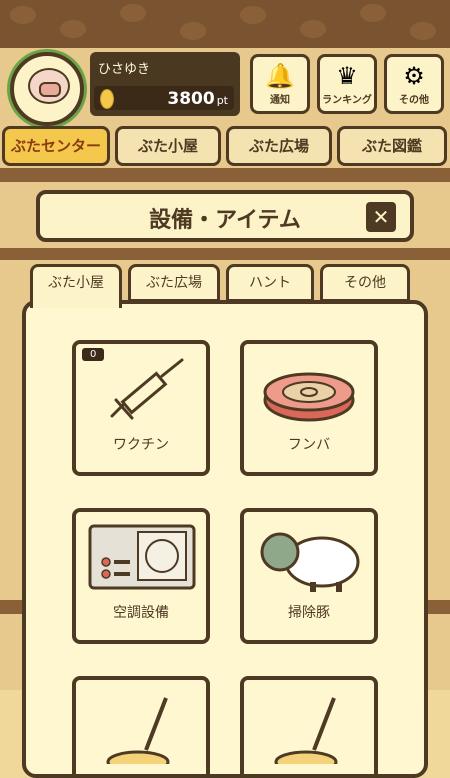 The width and height of the screenshot is (450, 778). I want to click on item-card-cleaning-pig: 掃除豚, so click(309, 576).